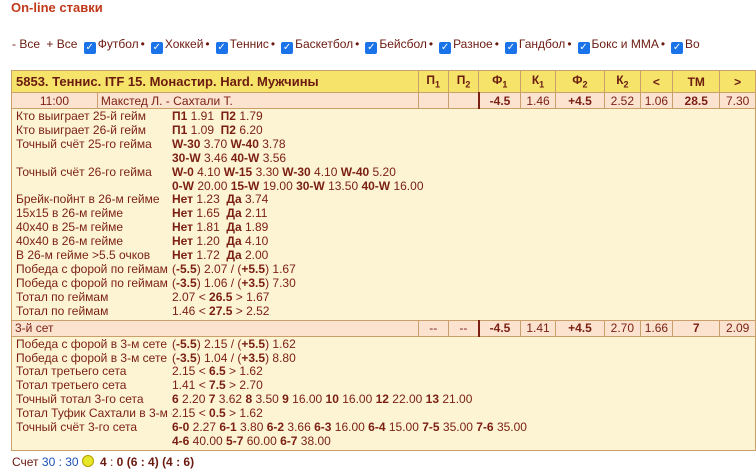 The width and height of the screenshot is (756, 473). Describe the element at coordinates (227, 427) in the screenshot. I see `bet-outcome: 6-1` at that location.